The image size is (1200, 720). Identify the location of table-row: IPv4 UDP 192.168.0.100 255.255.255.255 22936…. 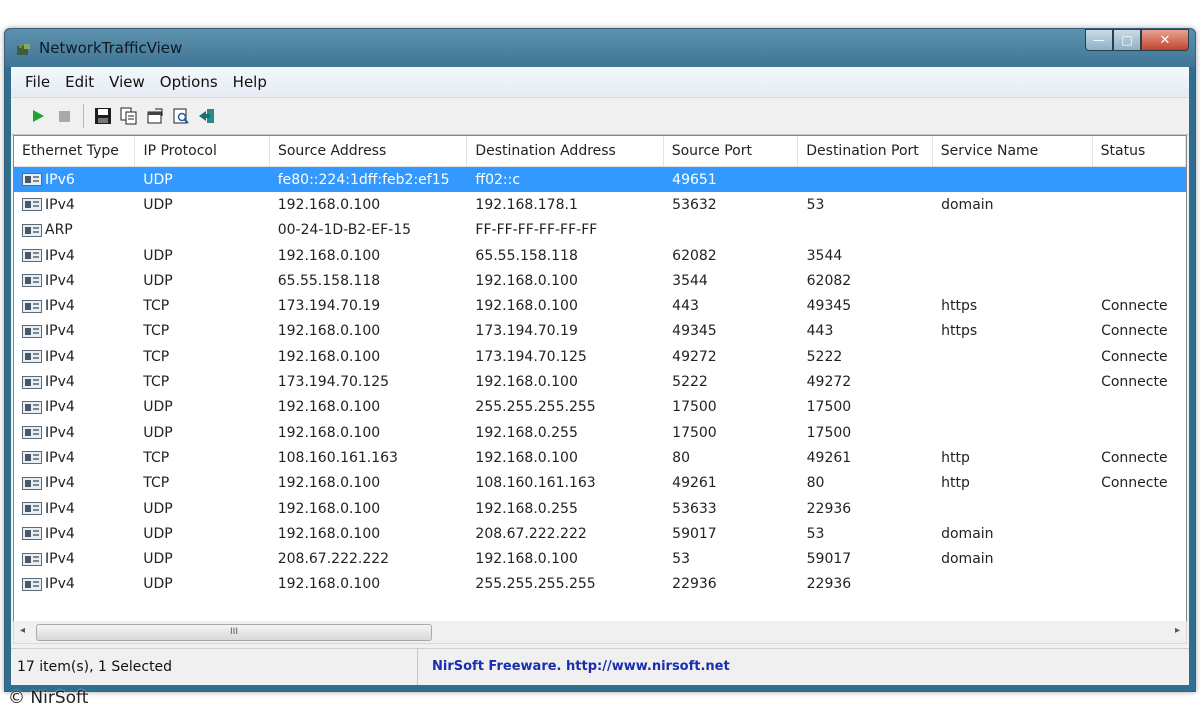
(600, 584).